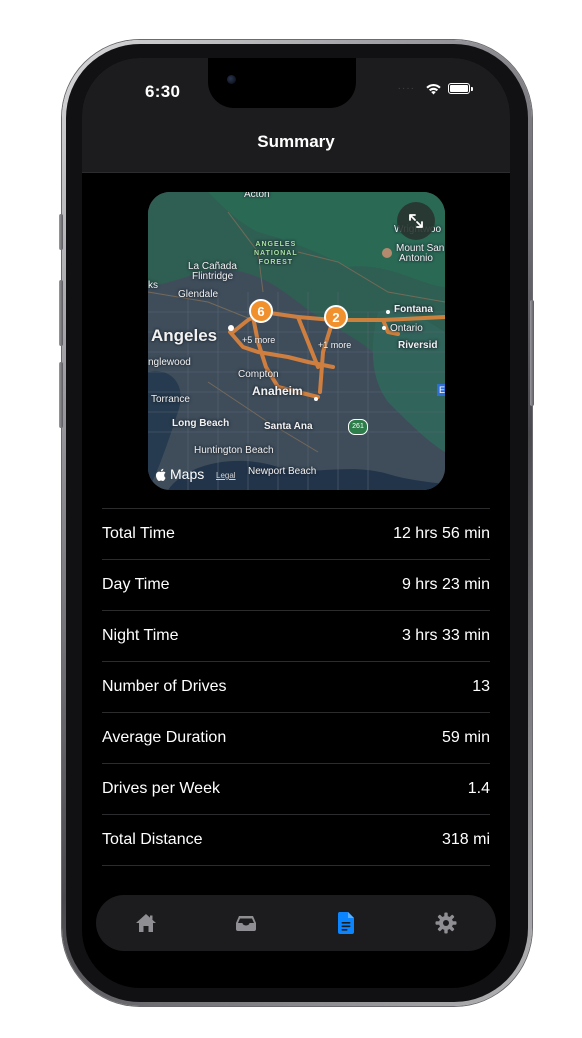 Image resolution: width=582 pixels, height=1038 pixels. I want to click on forest-line-2: NATIONAL, so click(276, 253).